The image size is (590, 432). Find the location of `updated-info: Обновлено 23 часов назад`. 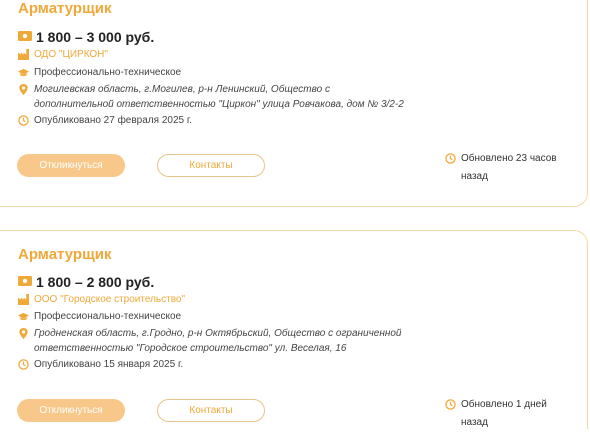

updated-info: Обновлено 23 часов назад is located at coordinates (503, 168).